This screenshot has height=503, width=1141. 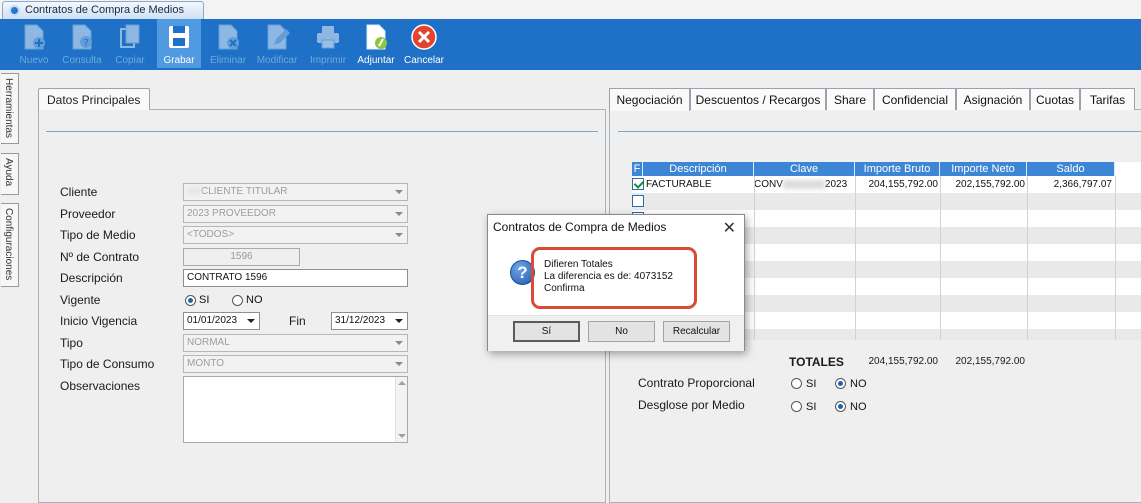 I want to click on divider, so click(x=322, y=131).